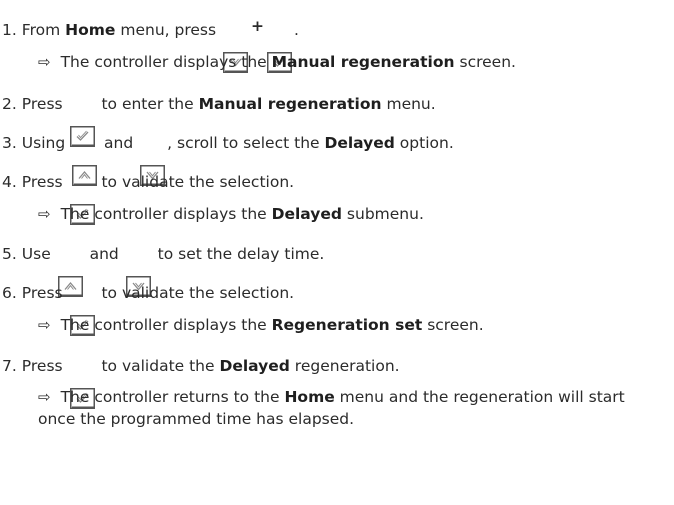 This screenshot has width=674, height=505. Describe the element at coordinates (347, 325) in the screenshot. I see `result-bold-term: Regeneration set` at that location.